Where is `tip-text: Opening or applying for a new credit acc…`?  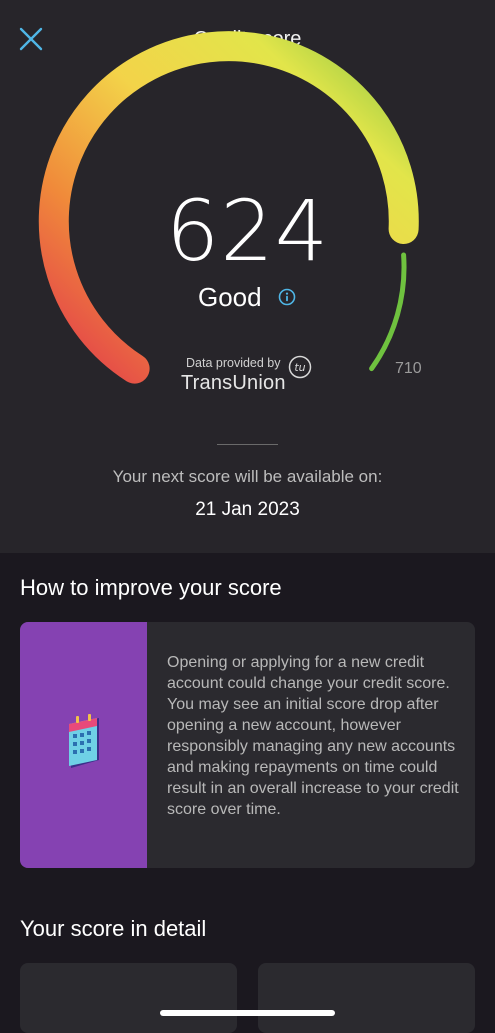
tip-text: Opening or applying for a new credit acc… is located at coordinates (313, 736).